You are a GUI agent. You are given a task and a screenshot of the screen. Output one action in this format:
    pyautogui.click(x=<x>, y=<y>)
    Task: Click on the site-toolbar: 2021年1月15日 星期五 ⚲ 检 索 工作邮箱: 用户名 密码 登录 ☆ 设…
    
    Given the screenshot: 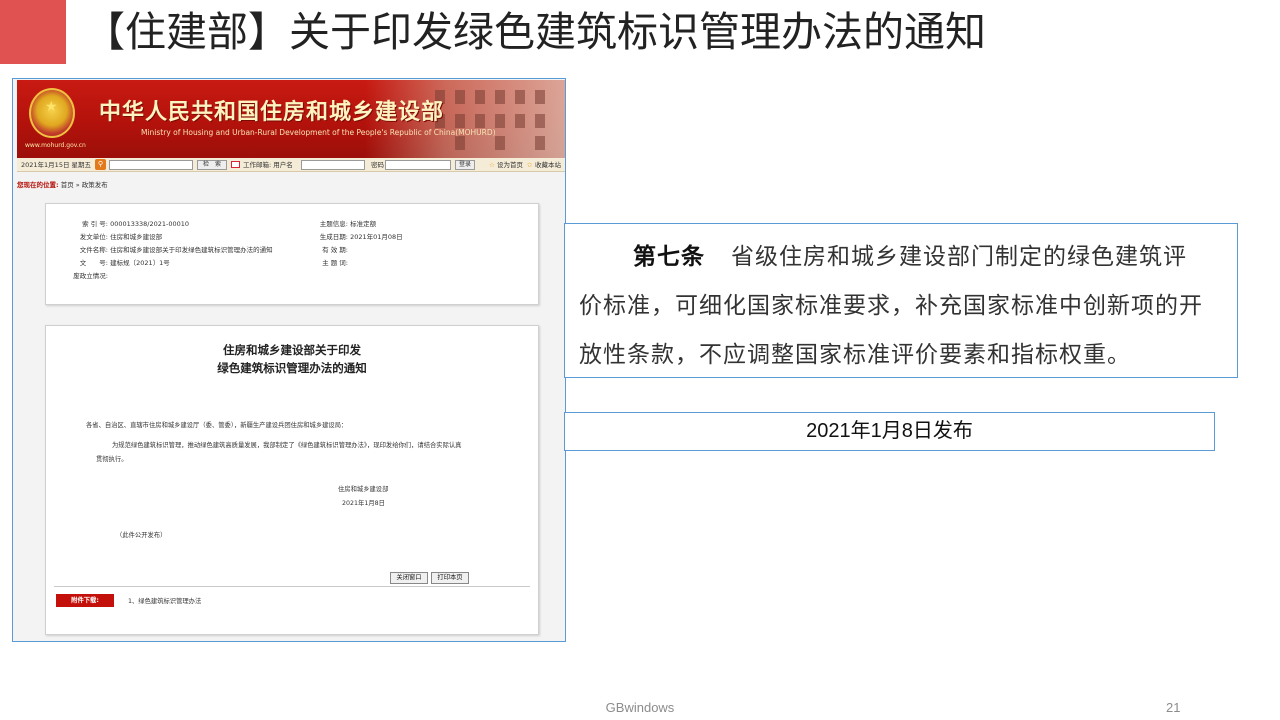 What is the action you would take?
    pyautogui.click(x=291, y=165)
    